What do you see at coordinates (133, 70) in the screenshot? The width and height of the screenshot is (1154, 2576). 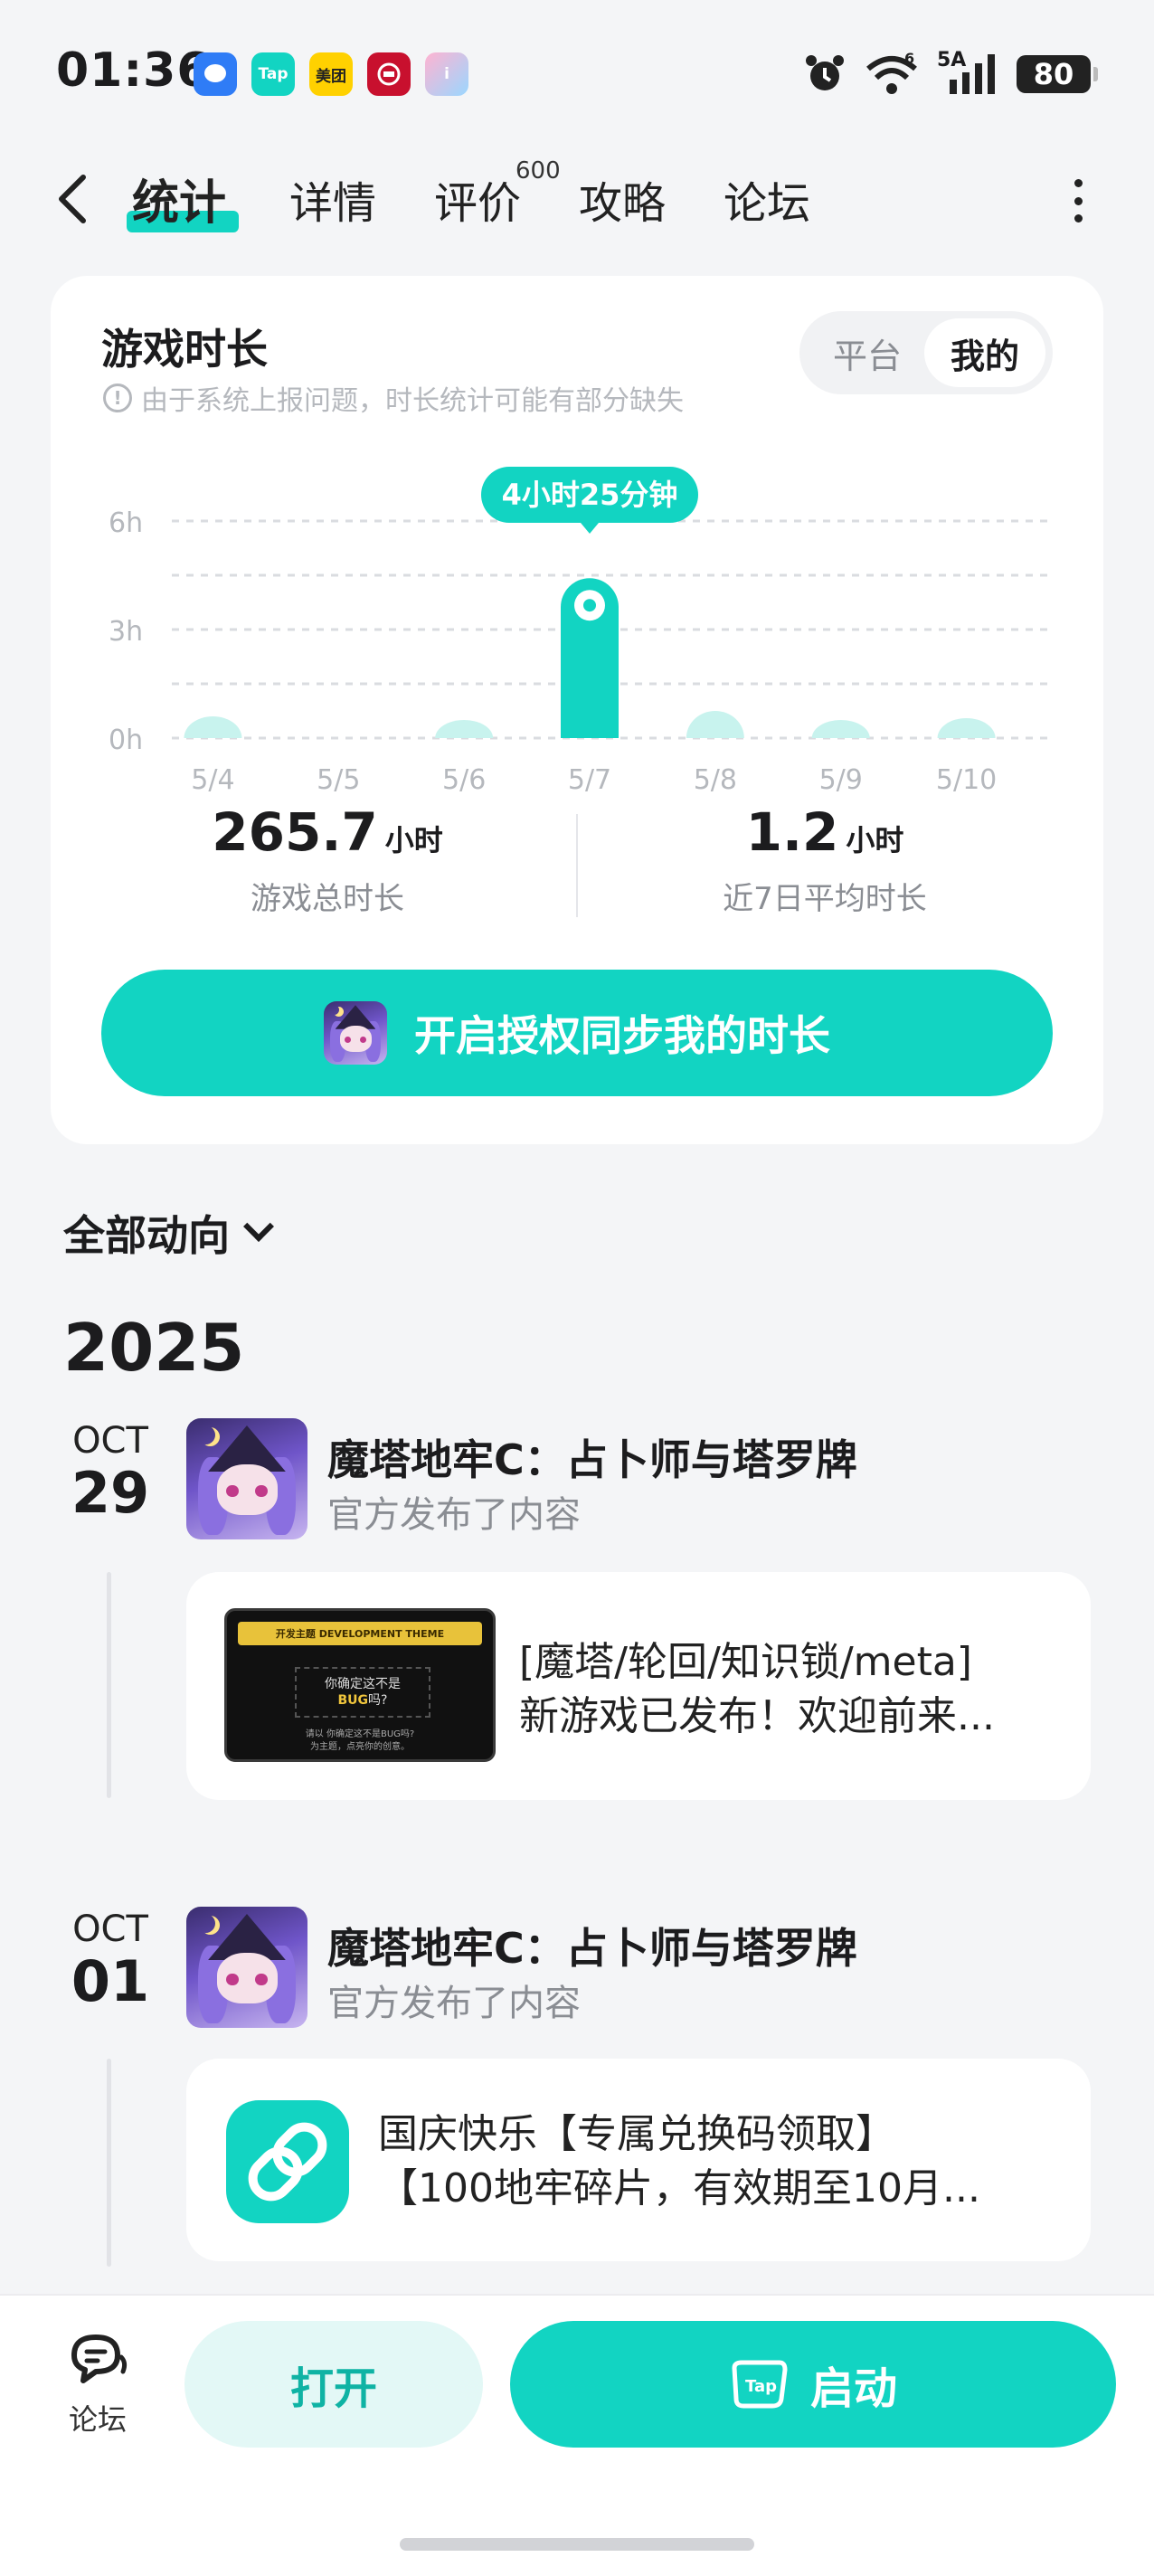 I see `status-time: 01:36` at bounding box center [133, 70].